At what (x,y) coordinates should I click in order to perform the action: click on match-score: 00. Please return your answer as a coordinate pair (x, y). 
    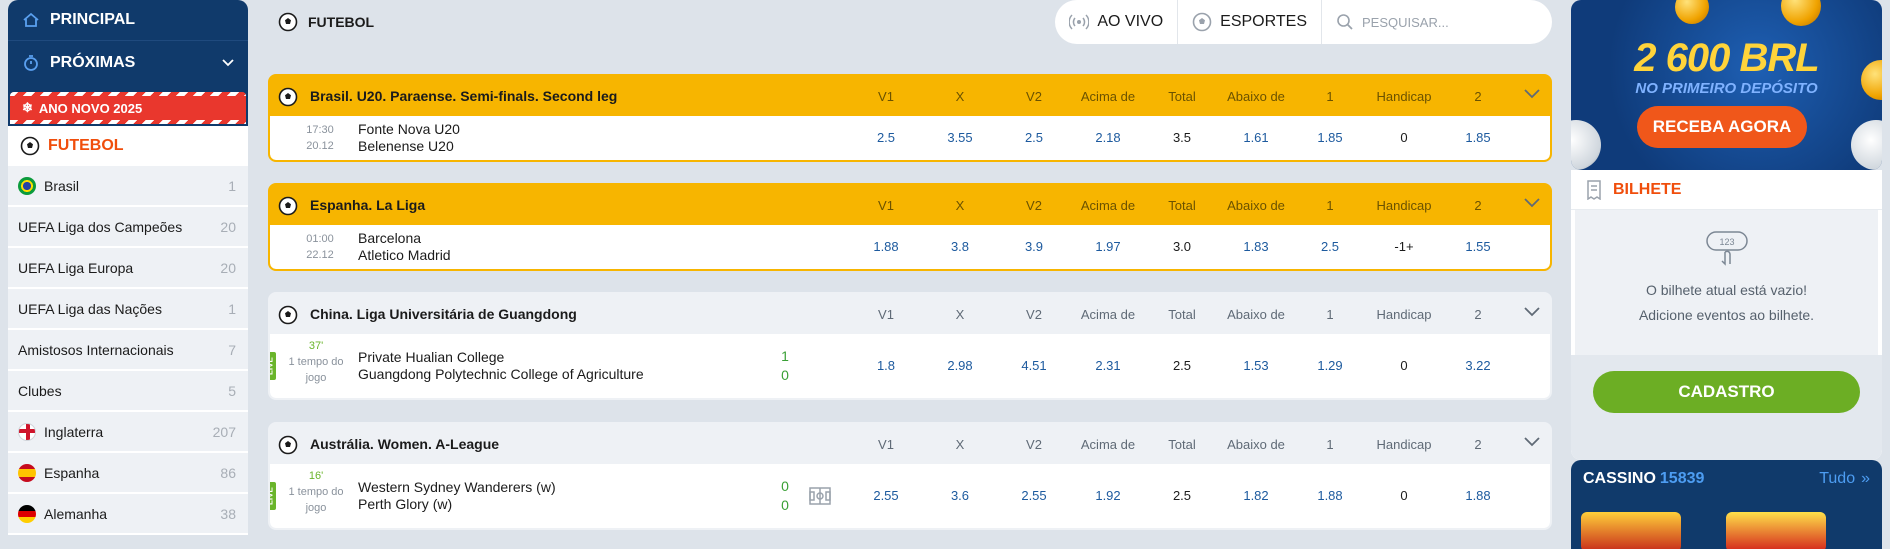
    Looking at the image, I should click on (785, 496).